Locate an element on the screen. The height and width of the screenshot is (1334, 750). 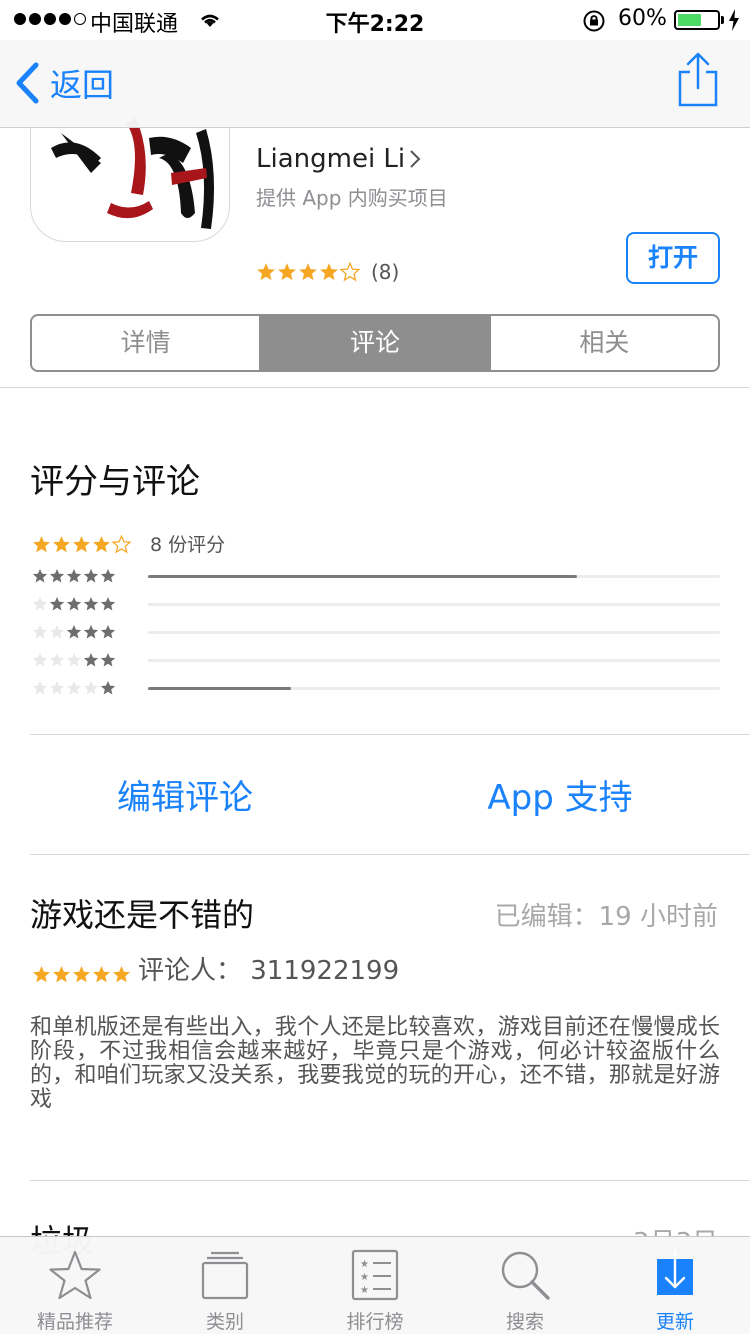
back-button: 返回 is located at coordinates (64, 83).